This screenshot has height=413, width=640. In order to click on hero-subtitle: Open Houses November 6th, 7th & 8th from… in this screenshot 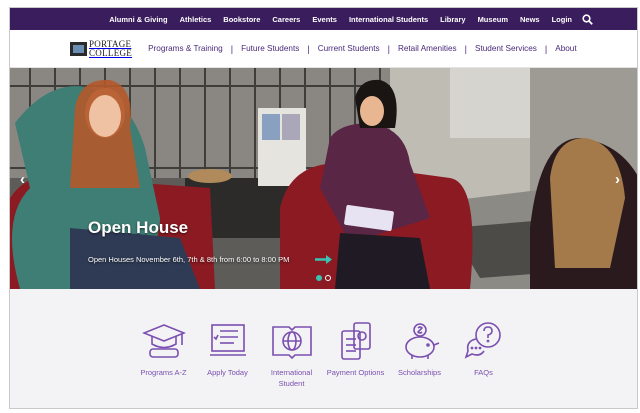, I will do `click(189, 259)`.